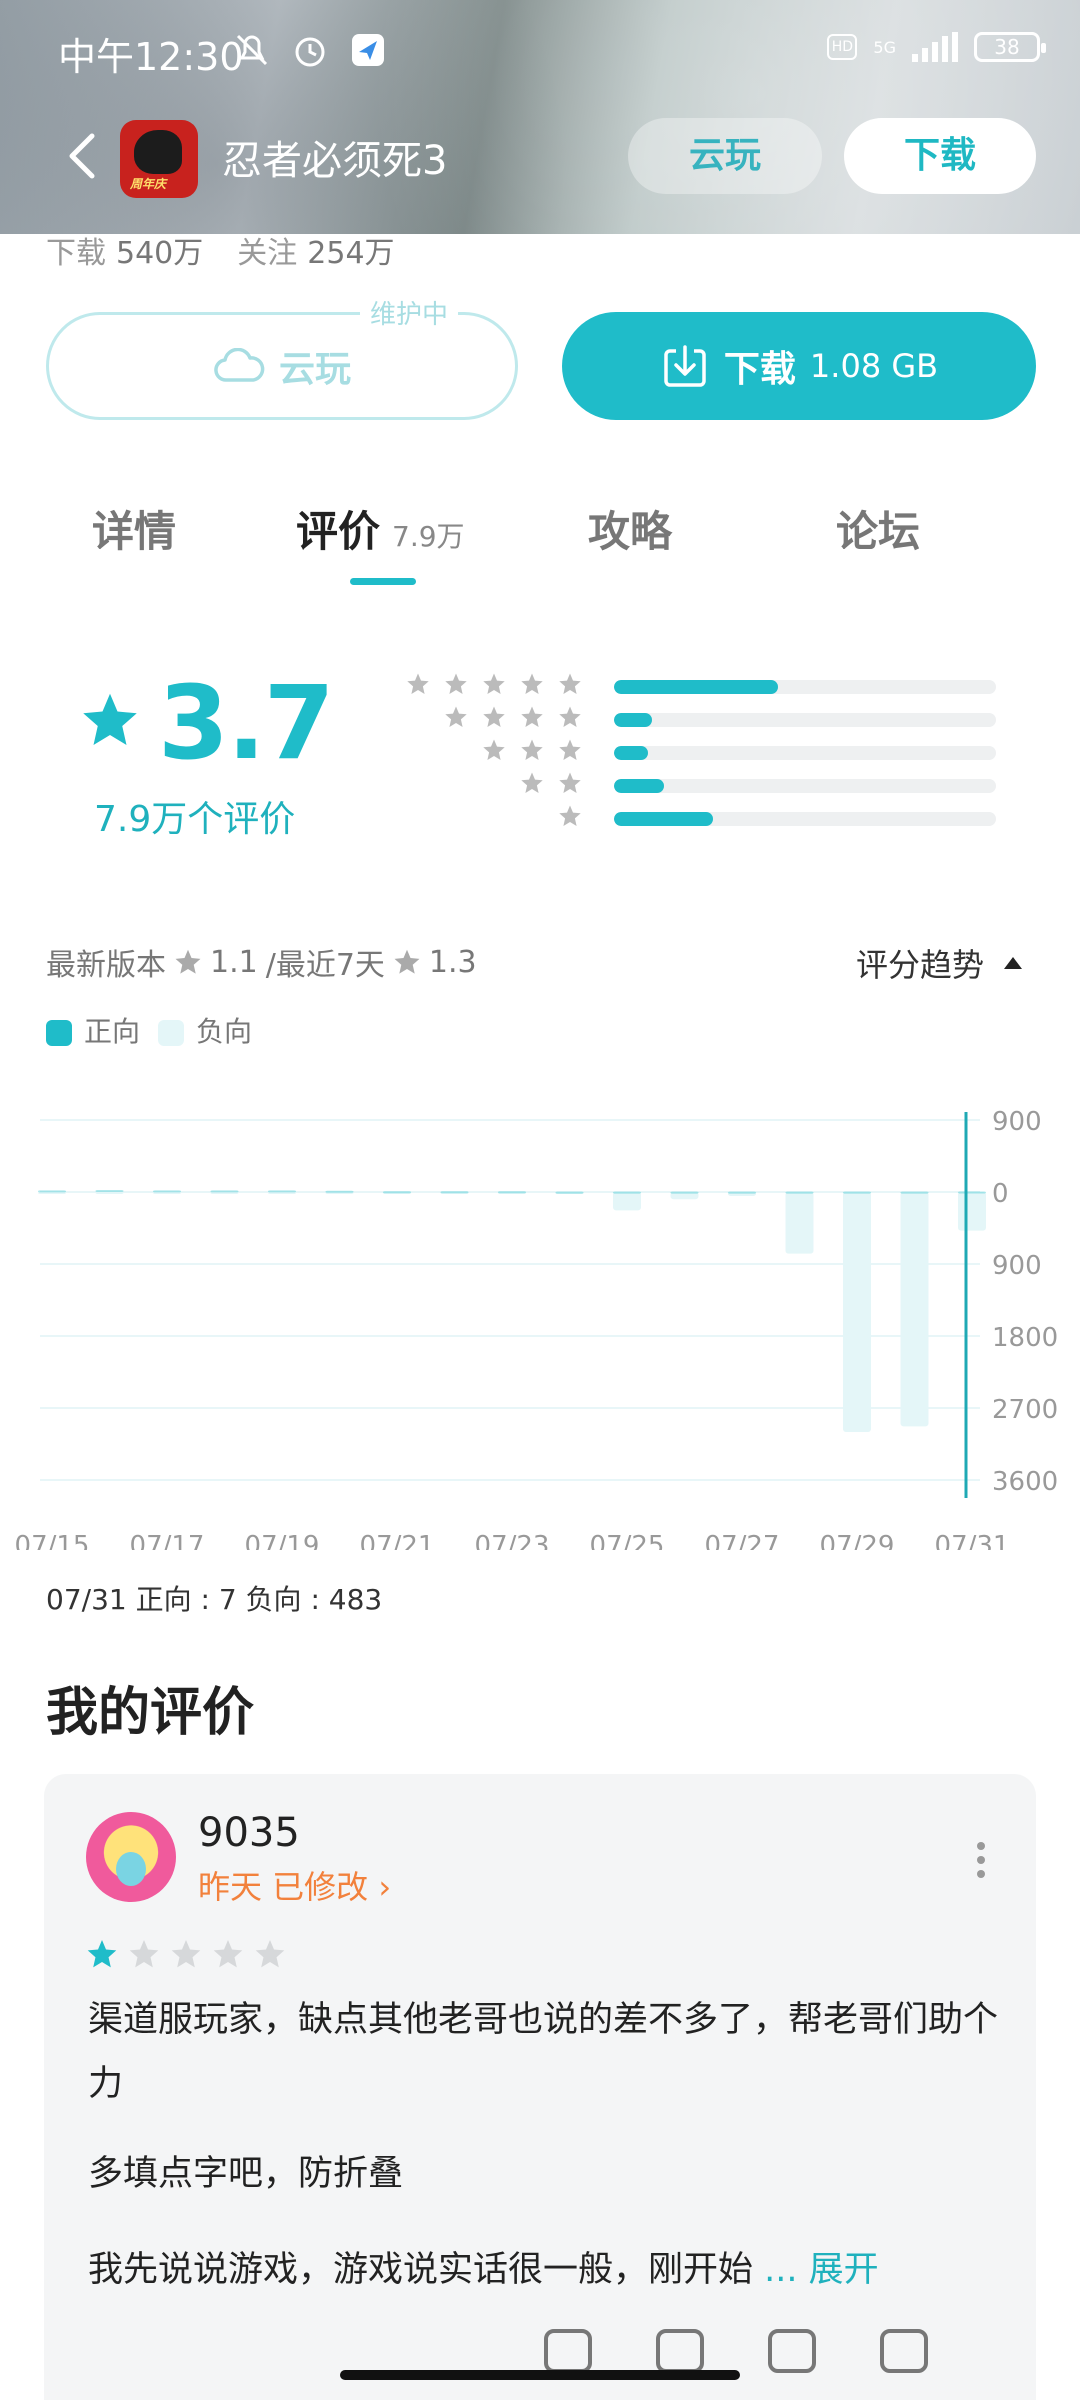  What do you see at coordinates (171, 1033) in the screenshot?
I see `legend-negative-swatch` at bounding box center [171, 1033].